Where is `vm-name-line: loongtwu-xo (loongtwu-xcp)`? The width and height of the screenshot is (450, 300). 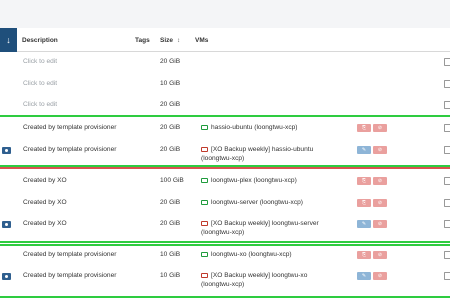
vm-name-line: loongtwu-xo (loongtwu-xcp) is located at coordinates (246, 254).